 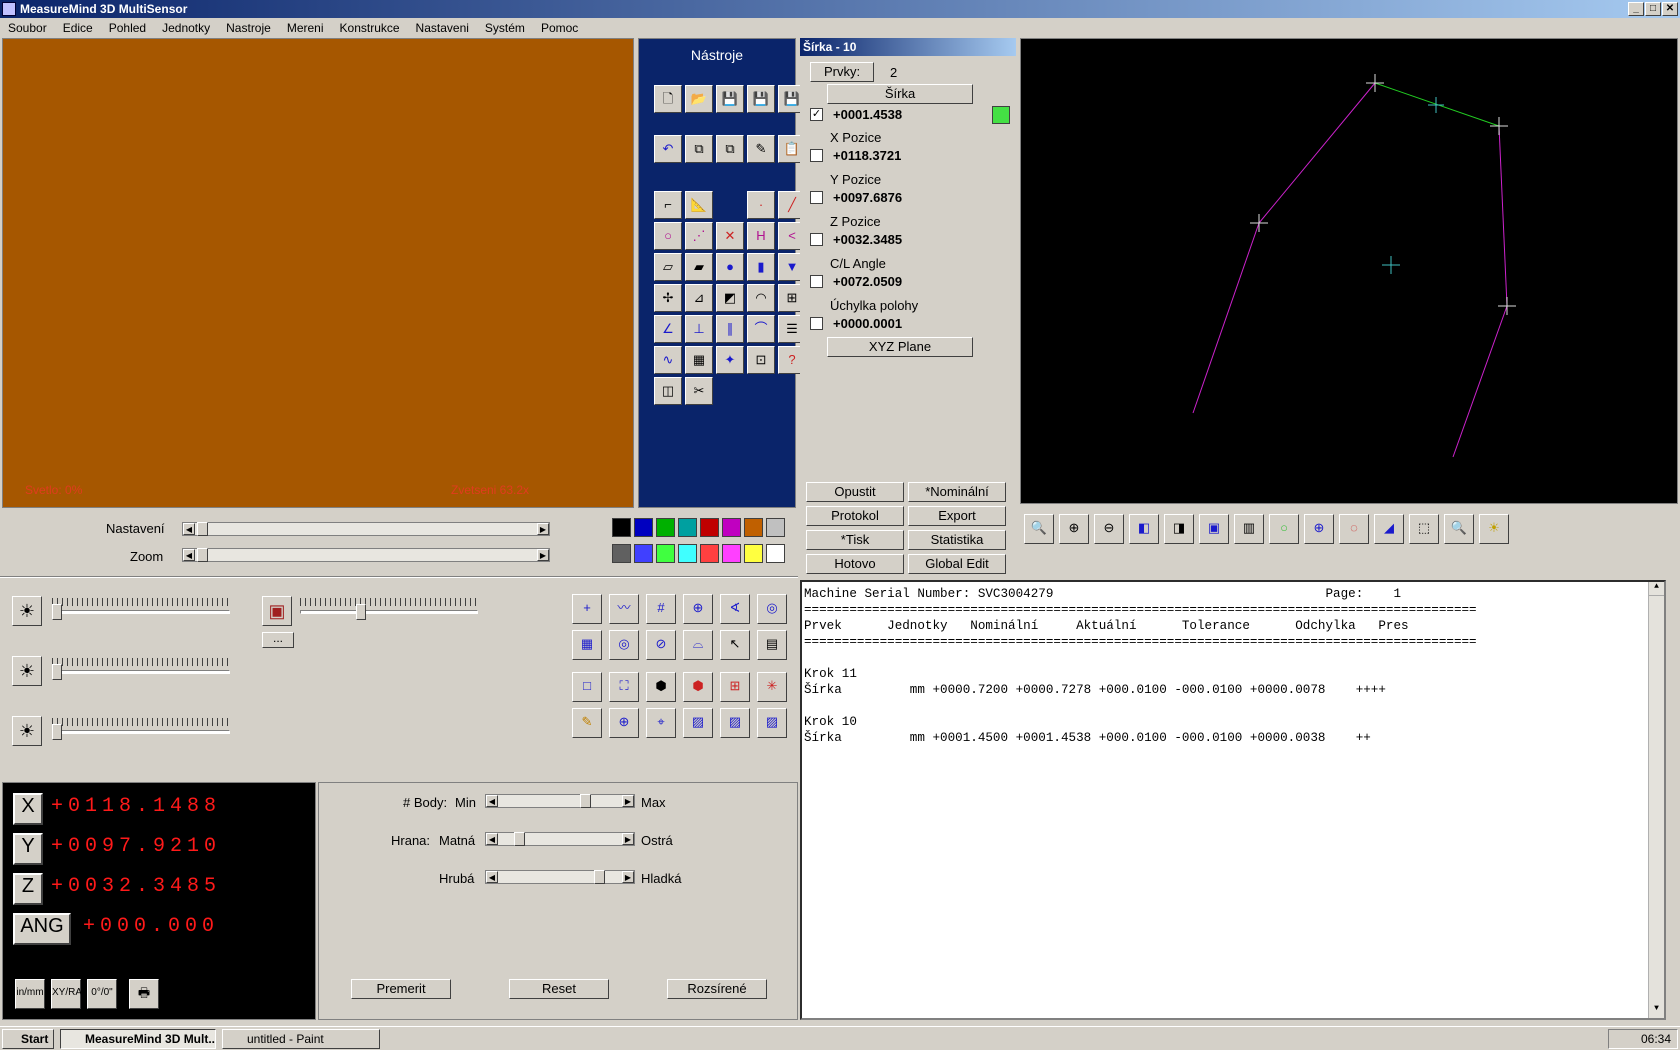 I want to click on distance-icon: ⋰, so click(x=699, y=236).